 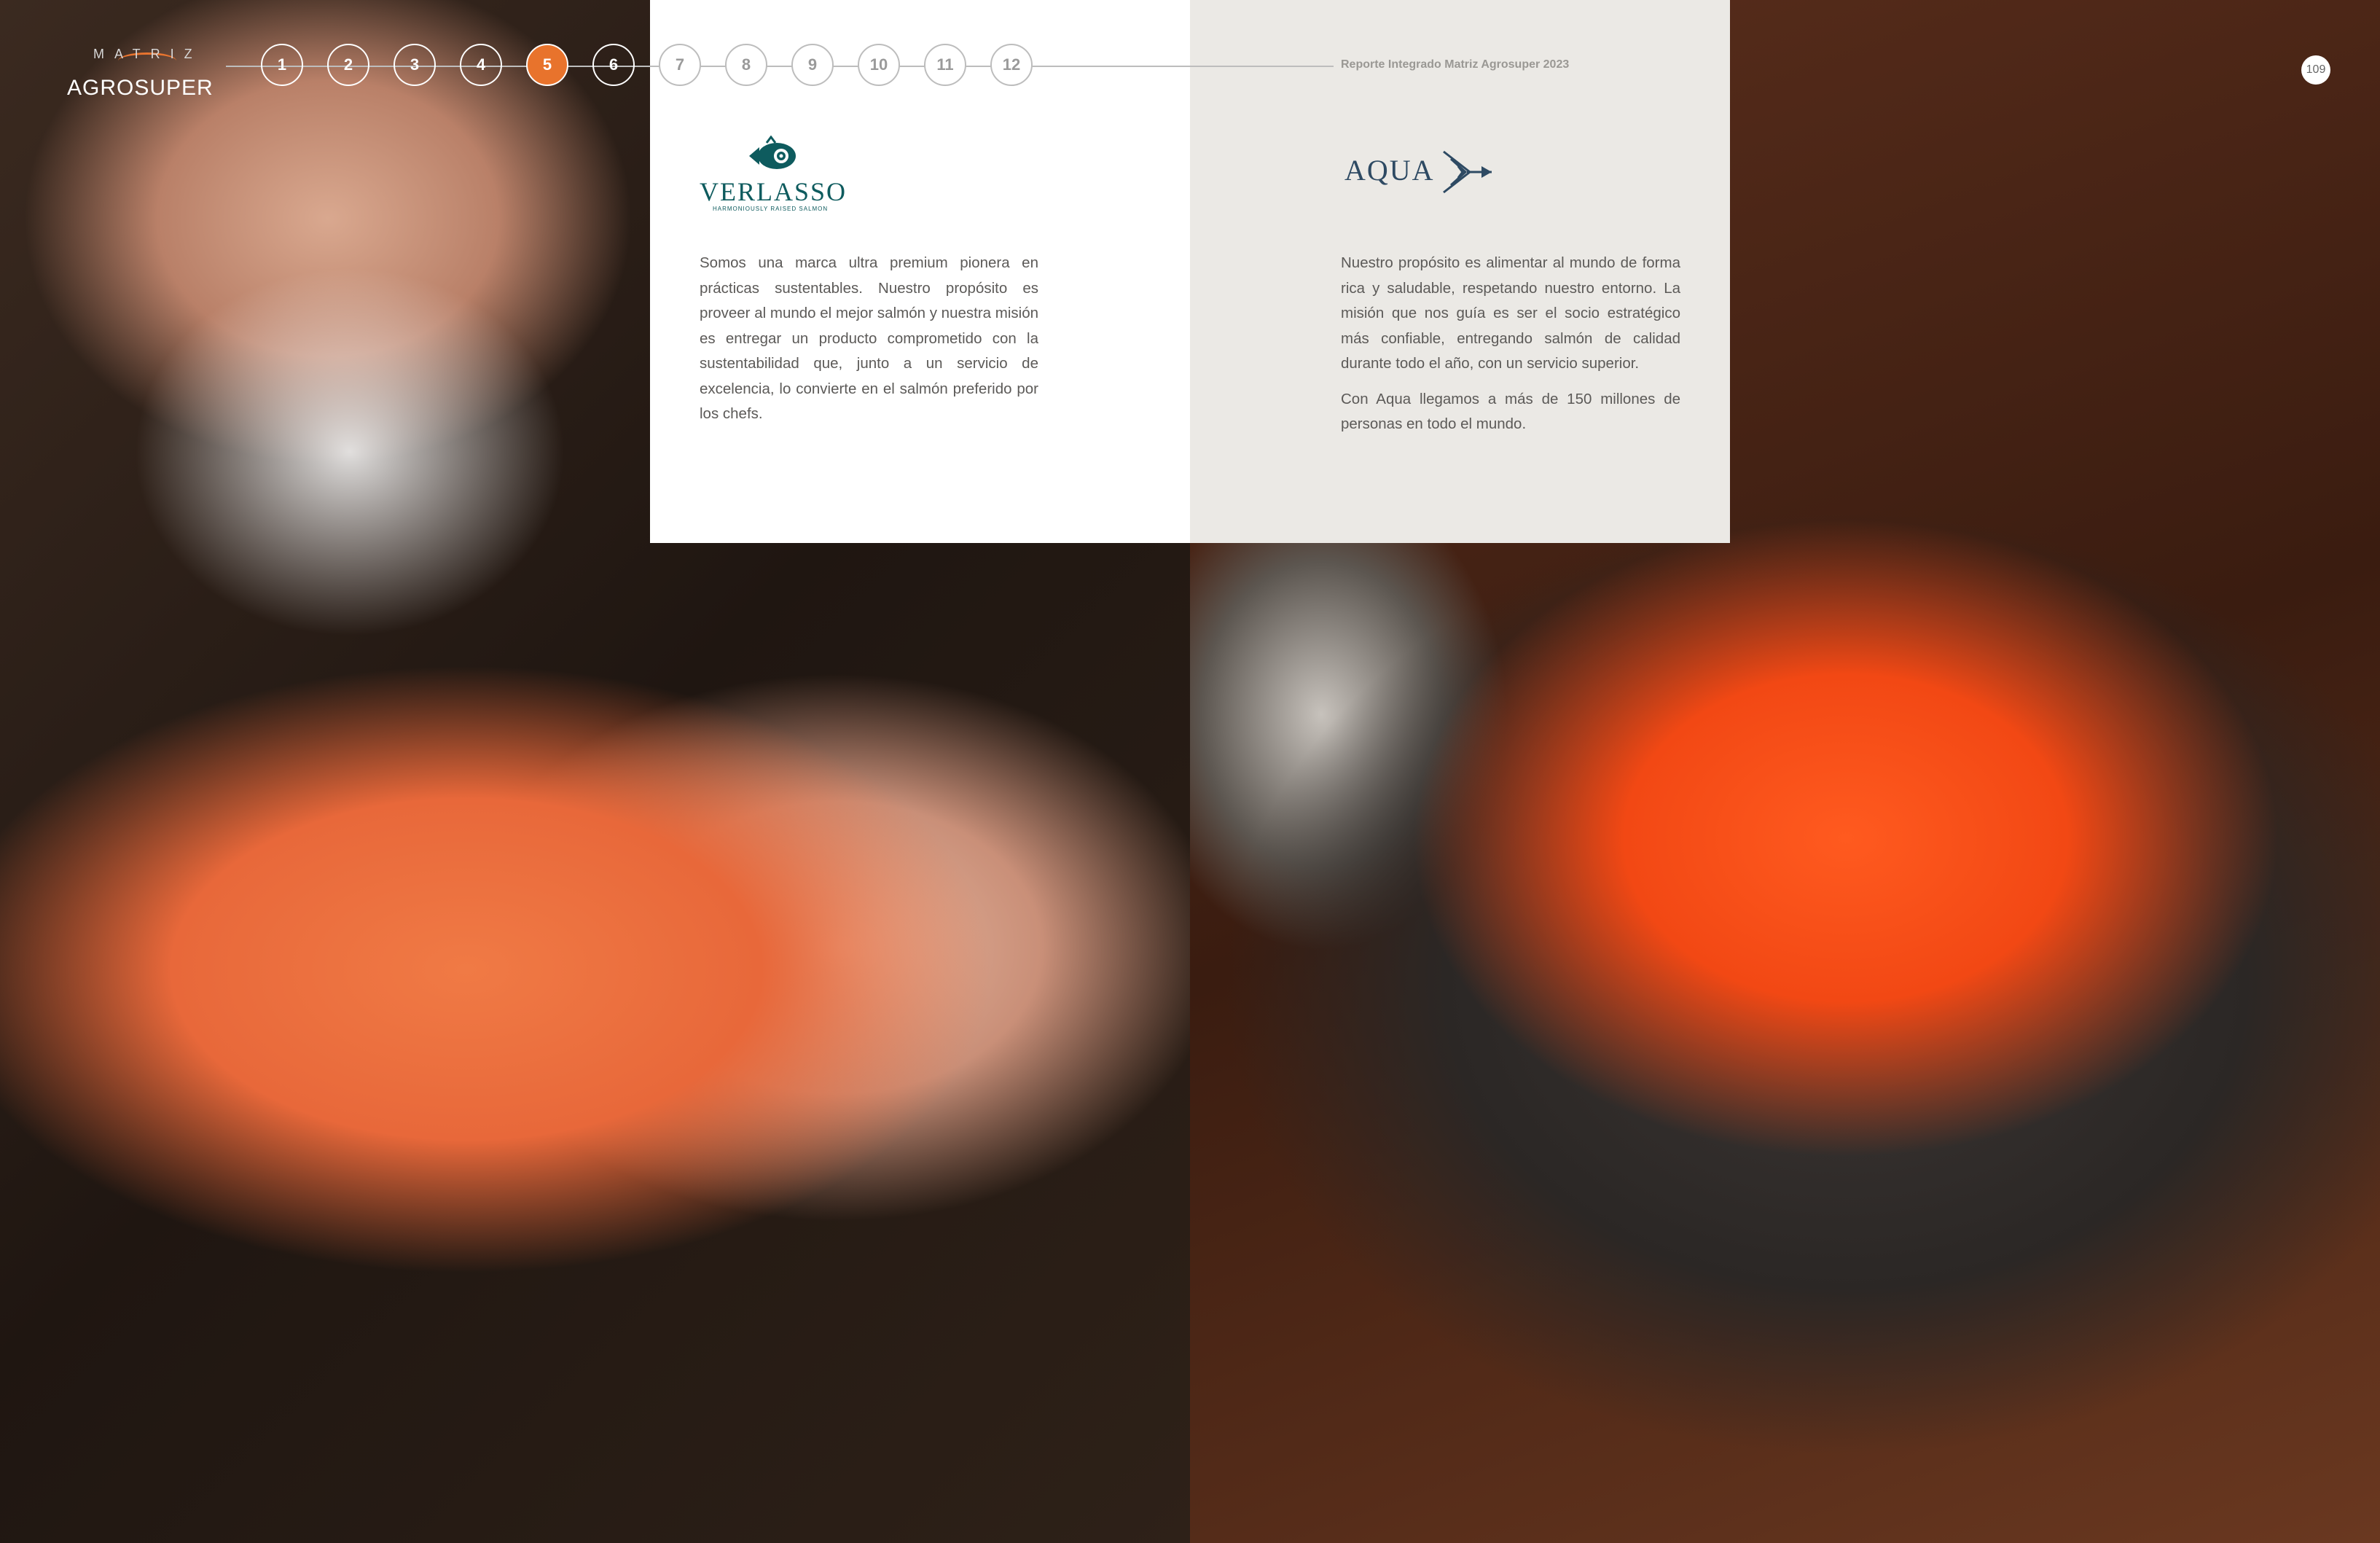 I want to click on page-number: 109, so click(x=2315, y=70).